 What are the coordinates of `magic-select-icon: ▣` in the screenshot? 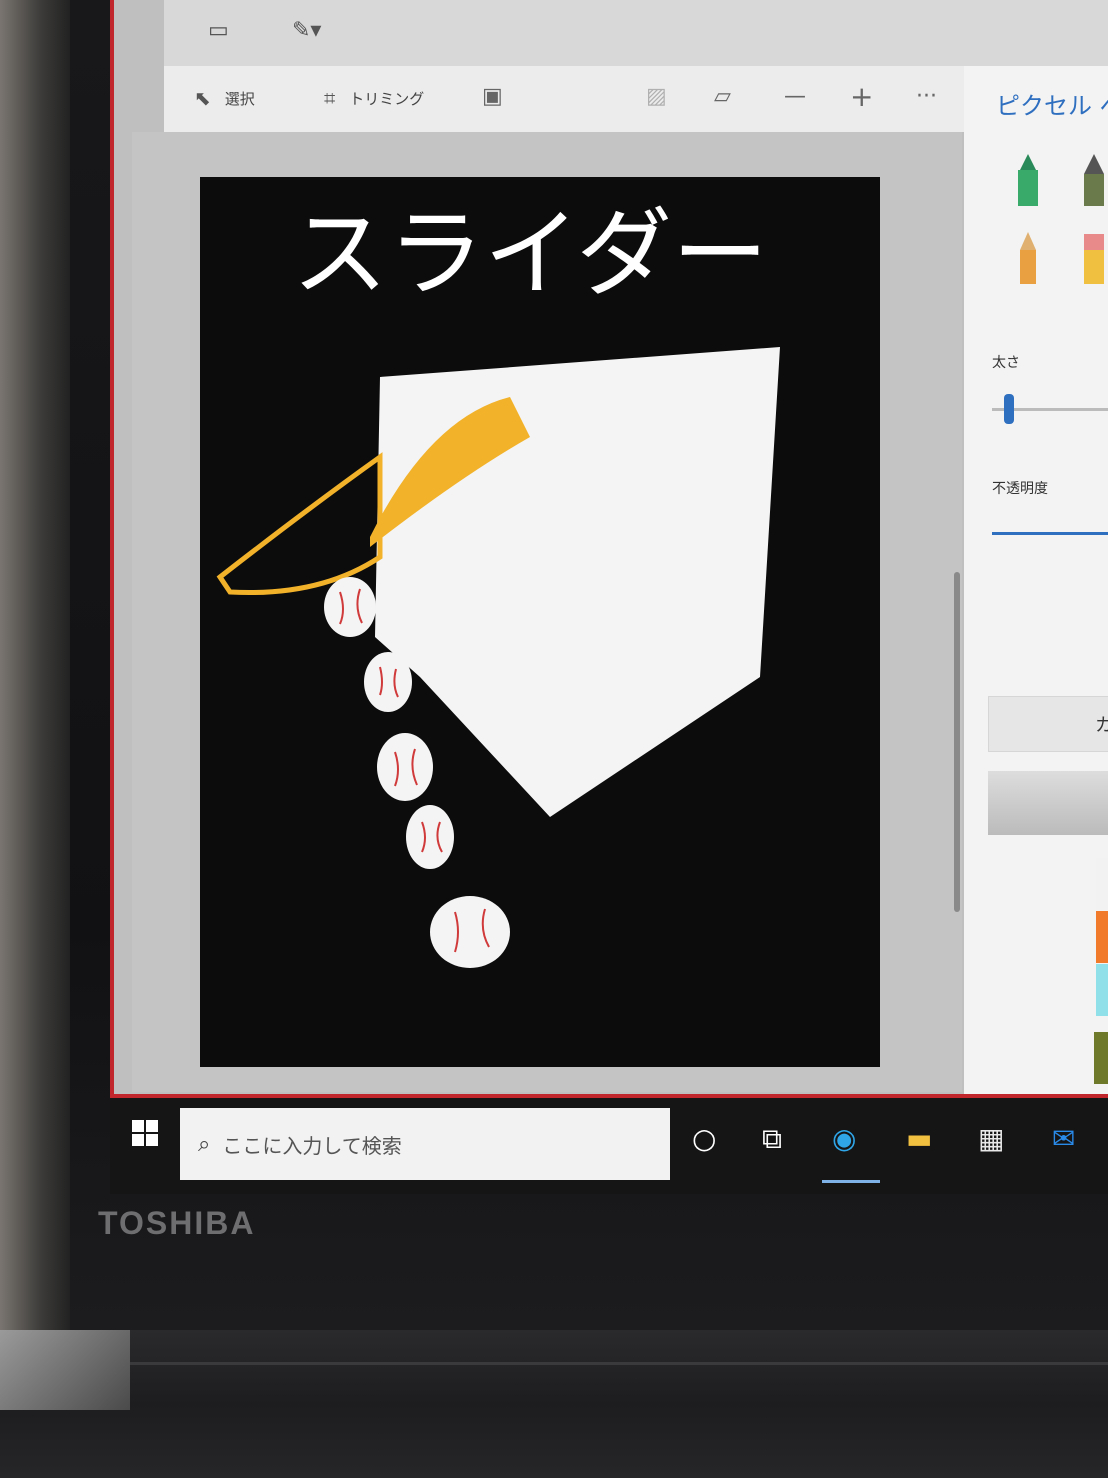 It's located at (492, 96).